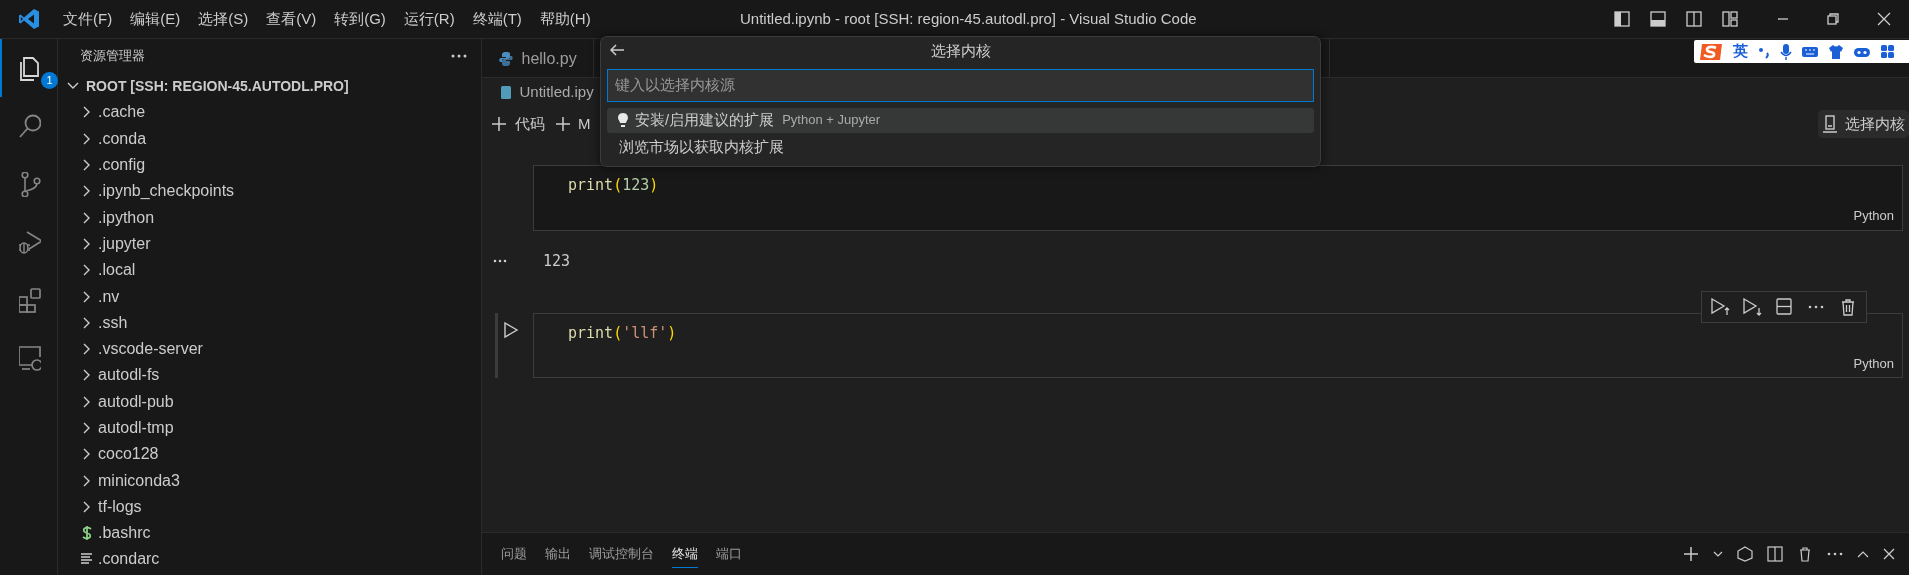 The image size is (1909, 575). I want to click on code-cell: print(123) Python, so click(1218, 198).